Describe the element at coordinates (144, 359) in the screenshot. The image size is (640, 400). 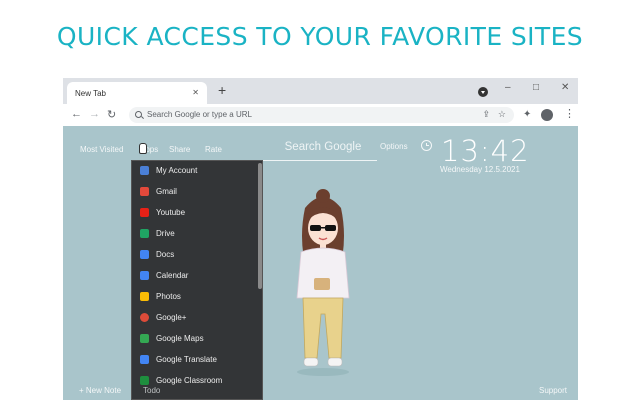
I see `translate-icon` at that location.